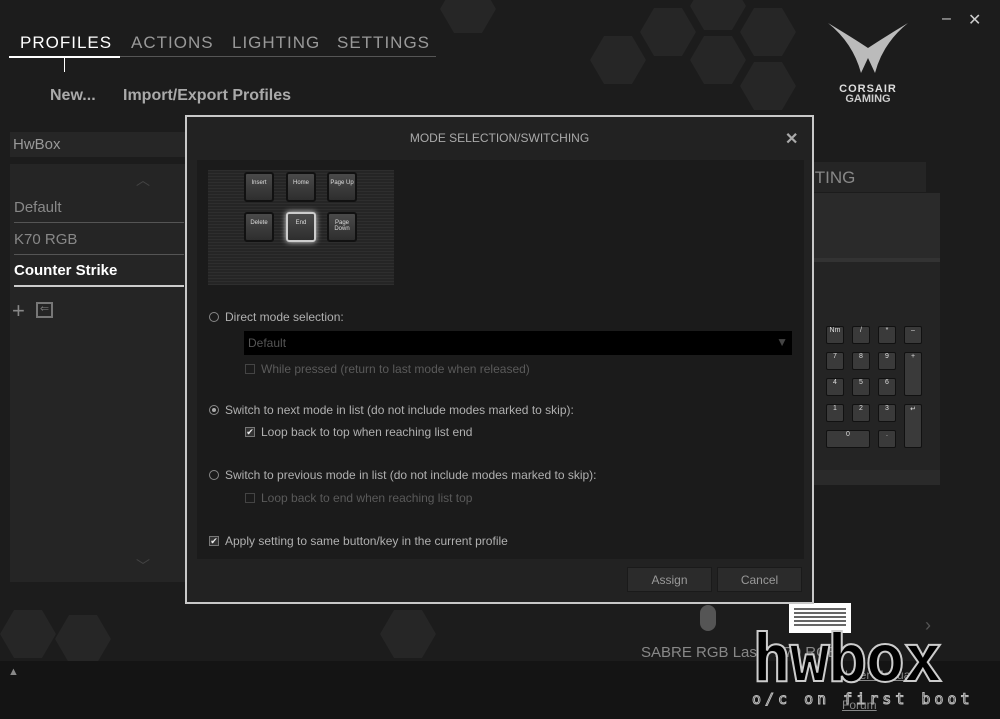 The width and height of the screenshot is (1000, 719). What do you see at coordinates (877, 364) in the screenshot?
I see `numpad-image: Nm / * – 7 8 9 + 456 1 2 3 ↵ 0.` at bounding box center [877, 364].